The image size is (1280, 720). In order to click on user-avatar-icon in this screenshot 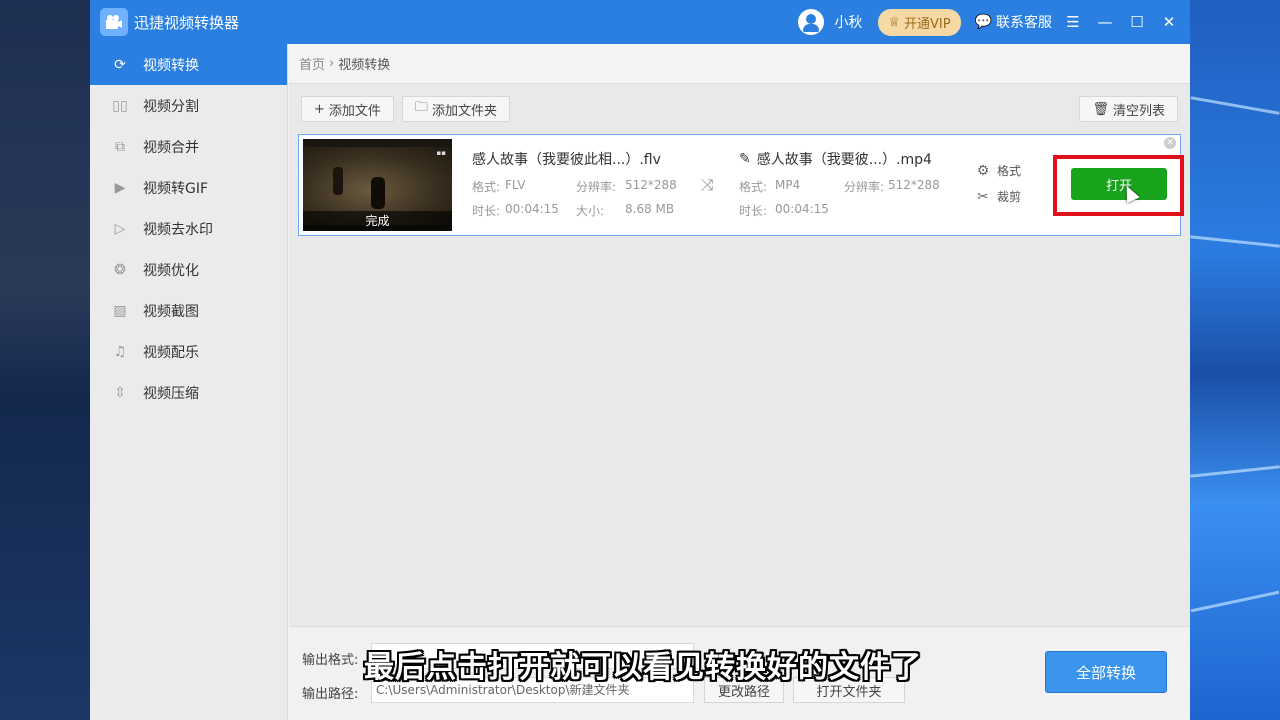, I will do `click(811, 22)`.